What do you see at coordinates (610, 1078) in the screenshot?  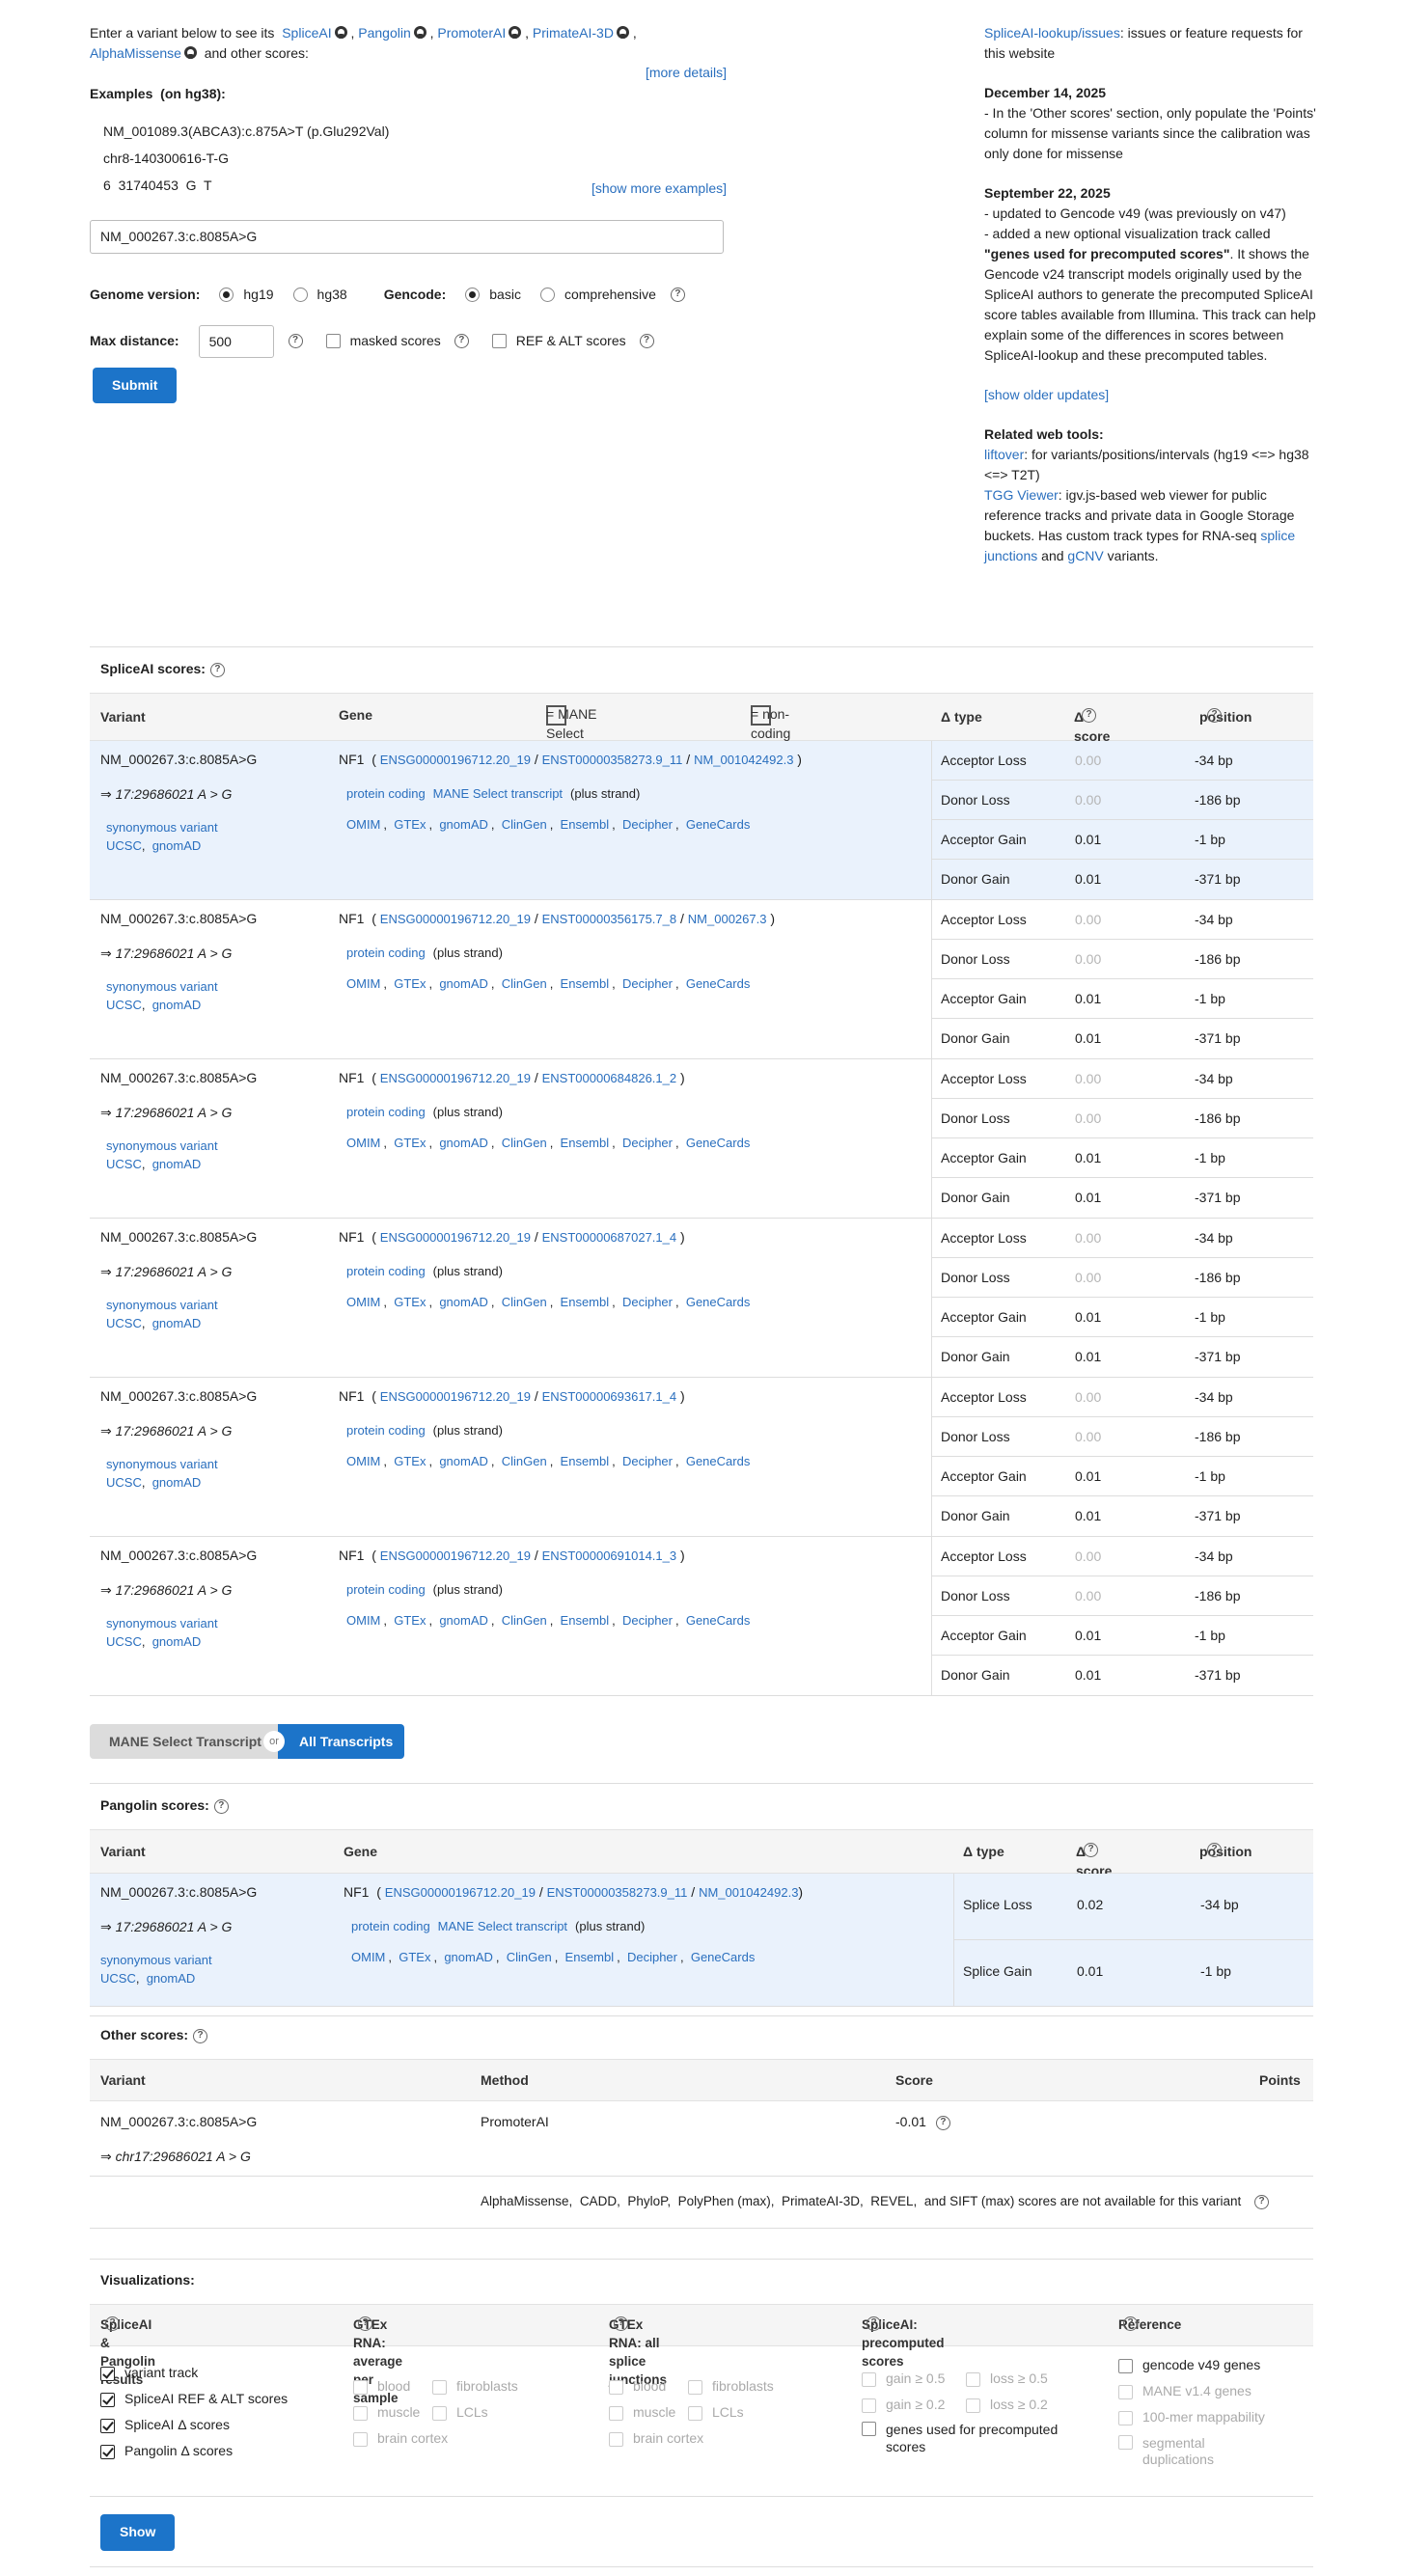 I see `enst-link: ENST00000684826.1_2` at bounding box center [610, 1078].